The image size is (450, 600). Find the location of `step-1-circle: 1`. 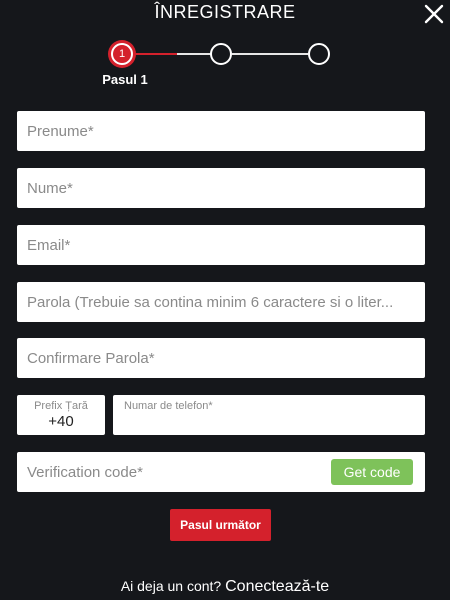

step-1-circle: 1 is located at coordinates (122, 54).